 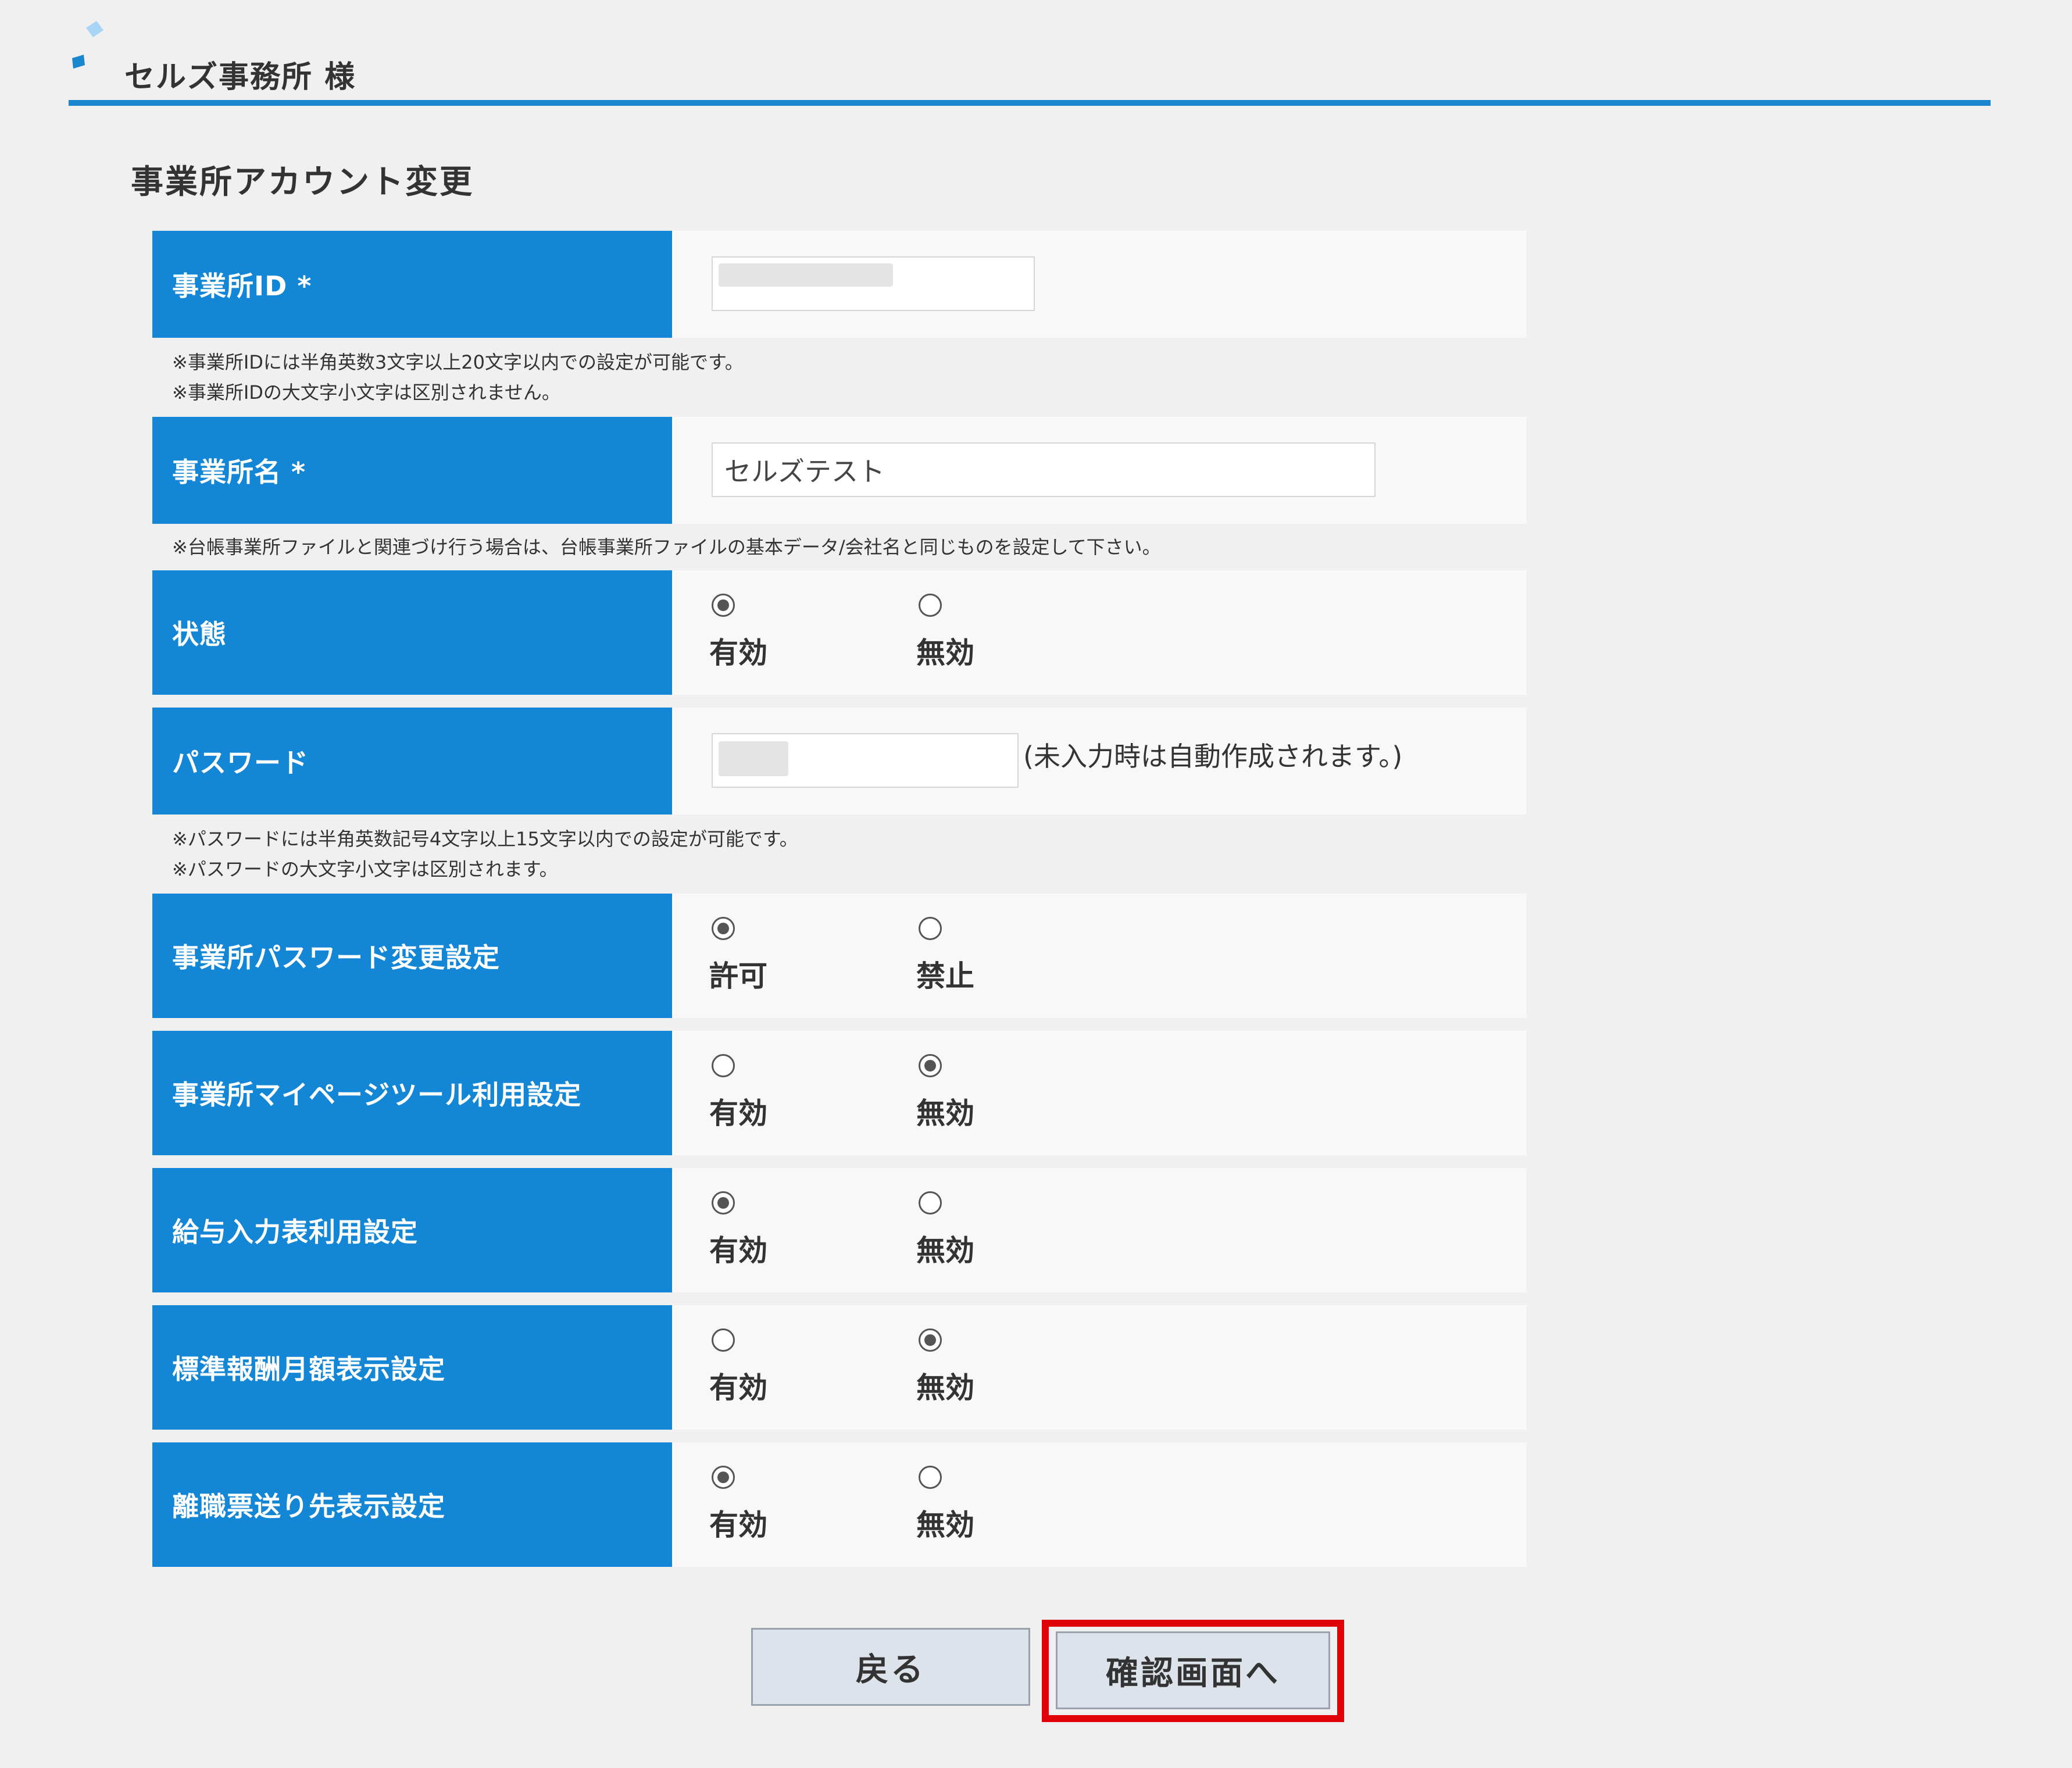 I want to click on standard-remuneration-option-disabled: 無効, so click(x=945, y=1367).